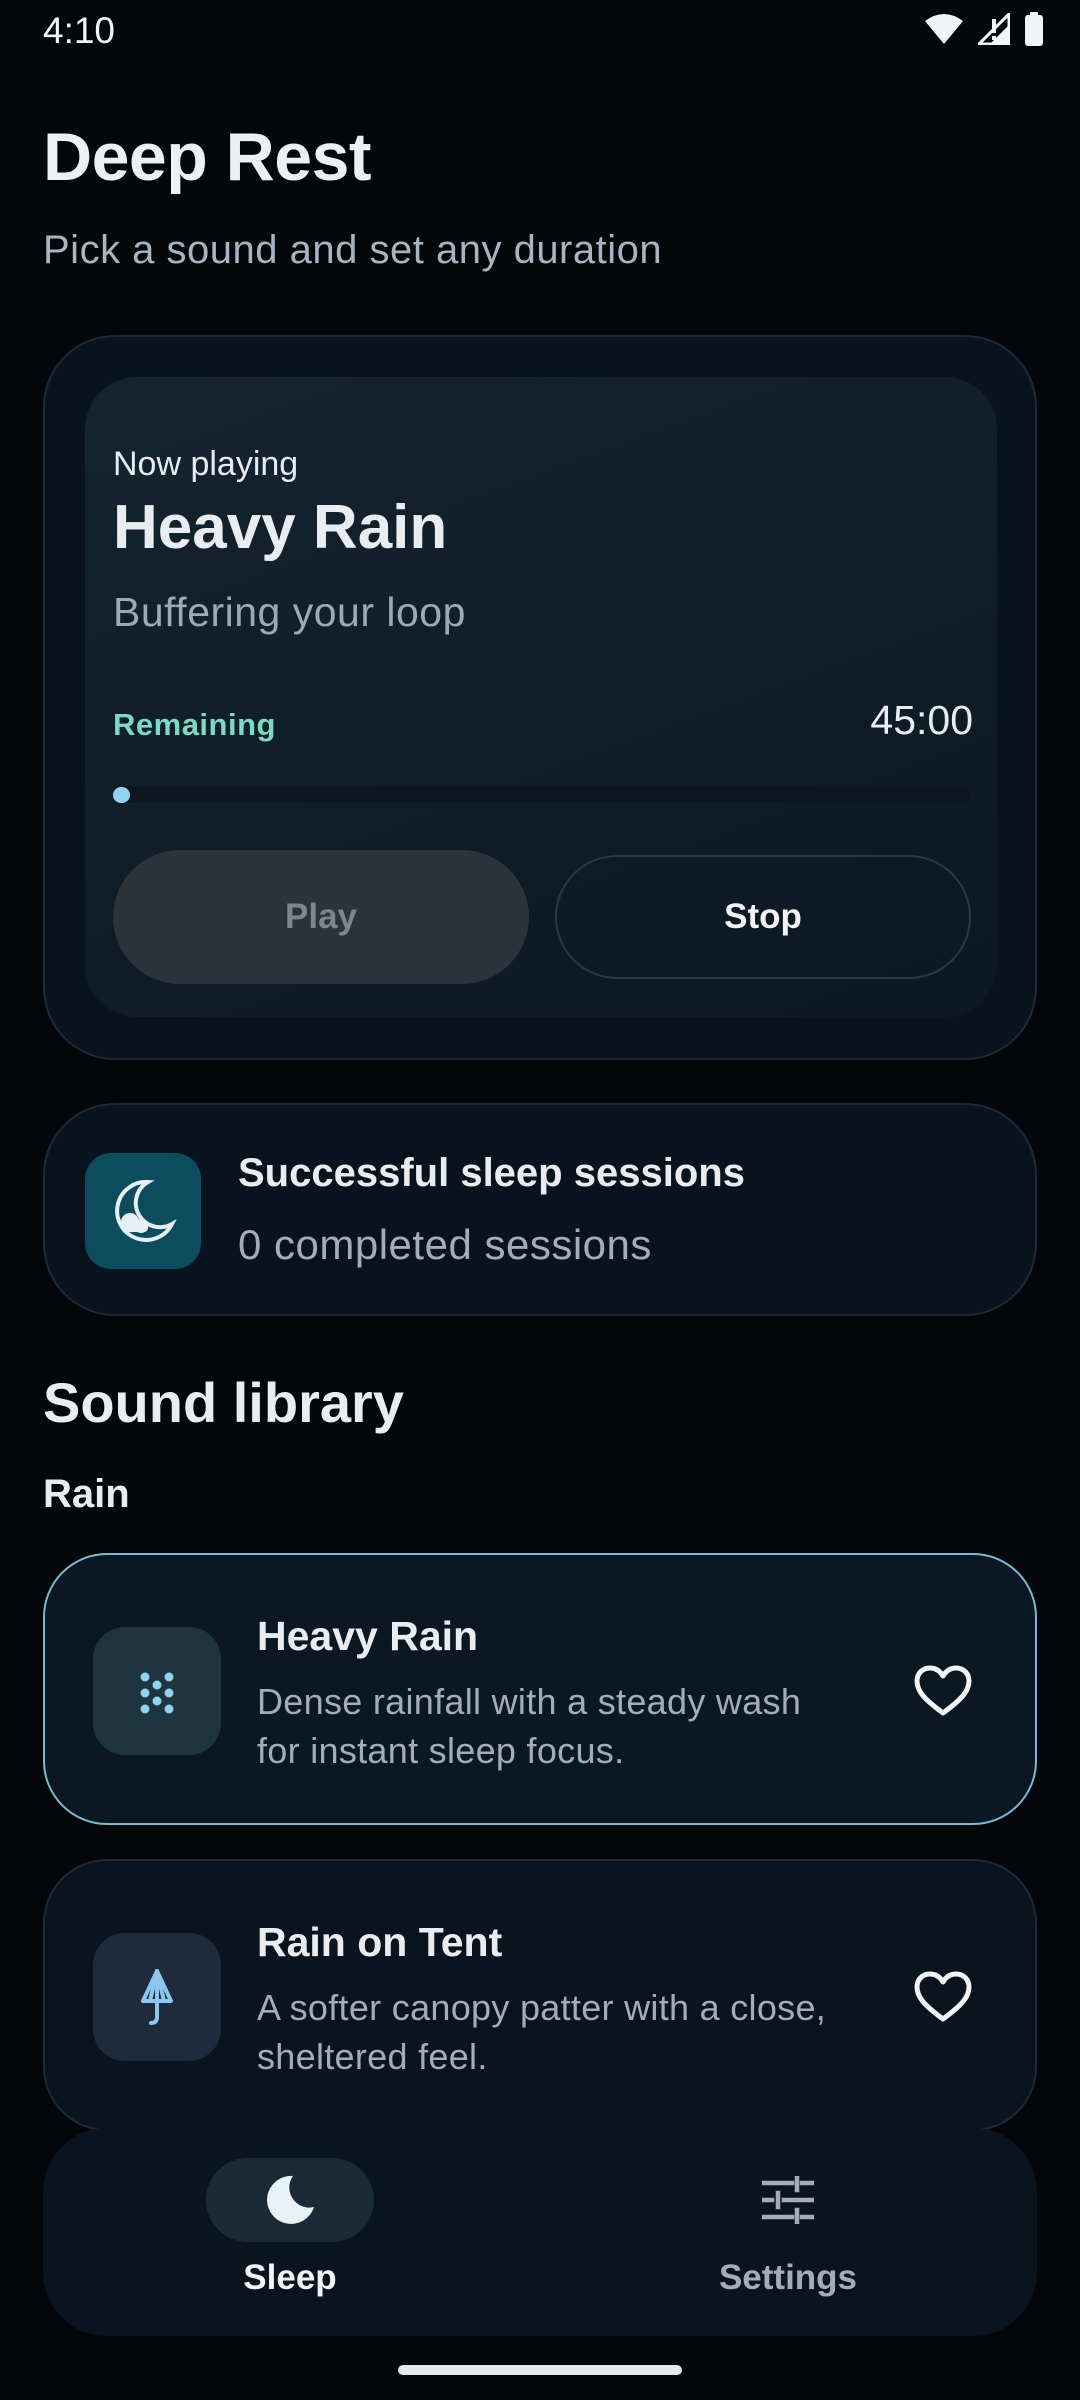 This screenshot has height=2400, width=1080. Describe the element at coordinates (540, 31) in the screenshot. I see `status-bar: 4:10` at that location.